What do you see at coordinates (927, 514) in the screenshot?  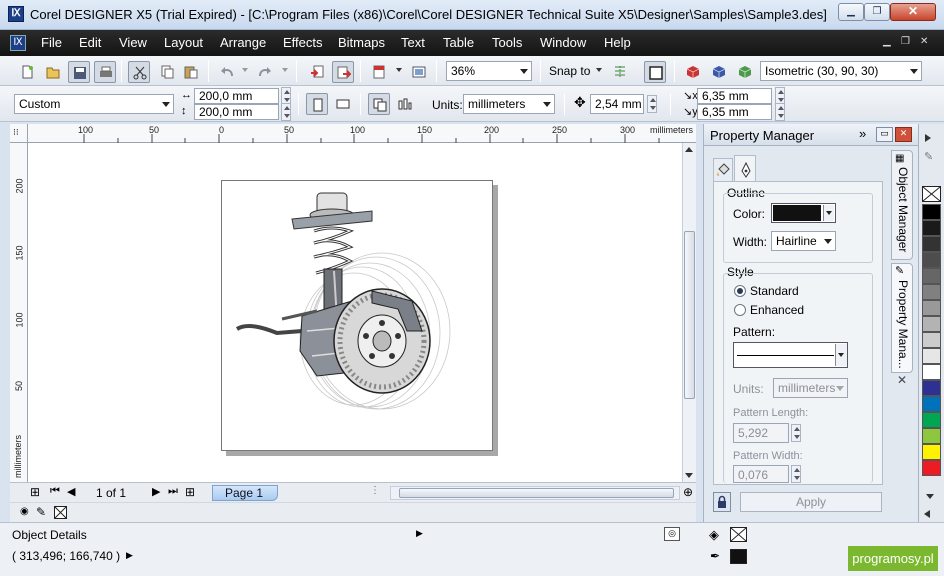 I see `palette-expand-icon` at bounding box center [927, 514].